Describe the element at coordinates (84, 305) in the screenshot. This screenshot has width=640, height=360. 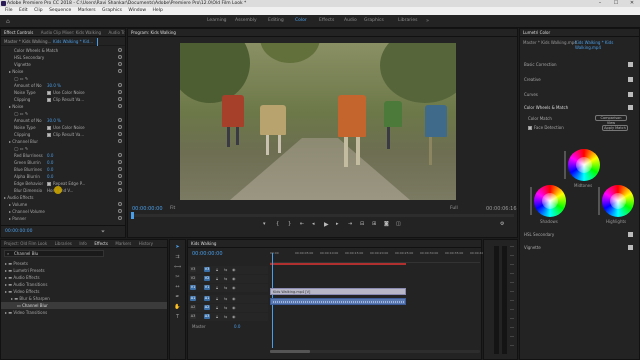
I see `effects-tree-item: ▭ Channel Blur` at that location.